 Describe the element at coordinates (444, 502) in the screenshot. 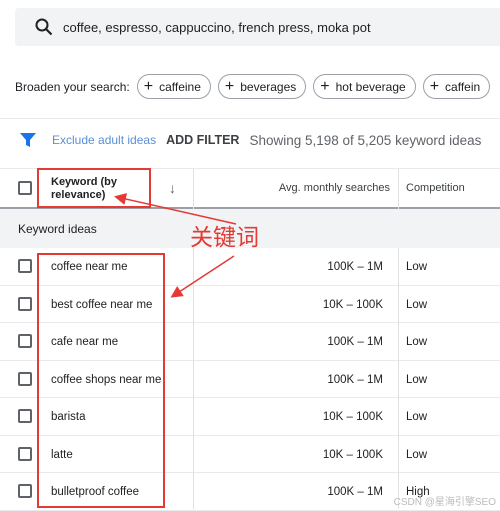

I see `watermark: CSDN @星海引擎SEO` at that location.